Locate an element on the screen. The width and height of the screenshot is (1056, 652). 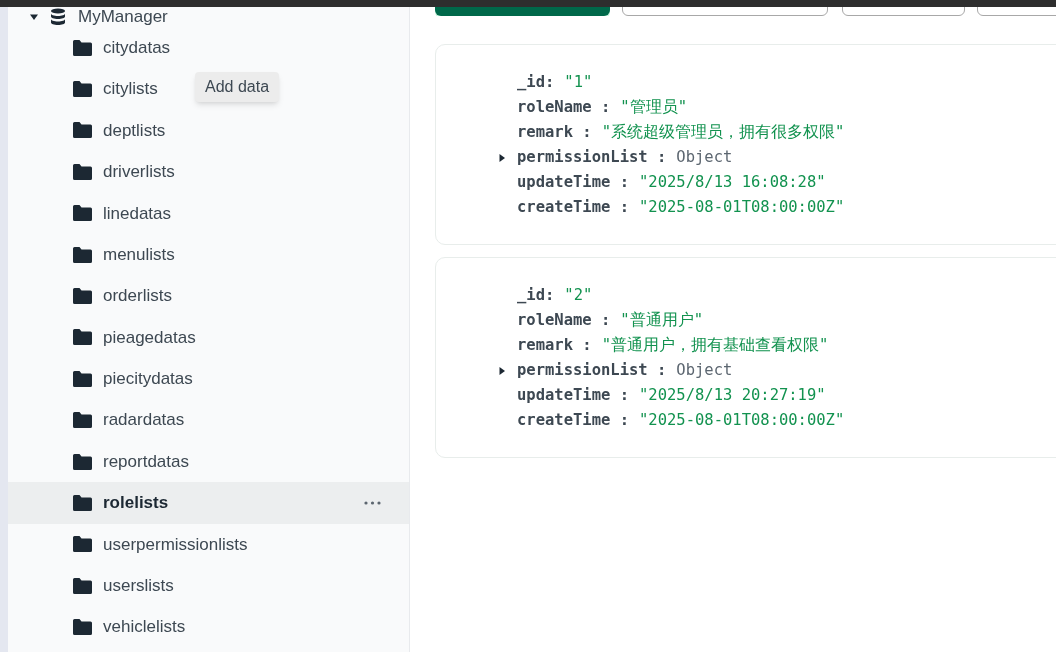
collection-item: citylists is located at coordinates (115, 89).